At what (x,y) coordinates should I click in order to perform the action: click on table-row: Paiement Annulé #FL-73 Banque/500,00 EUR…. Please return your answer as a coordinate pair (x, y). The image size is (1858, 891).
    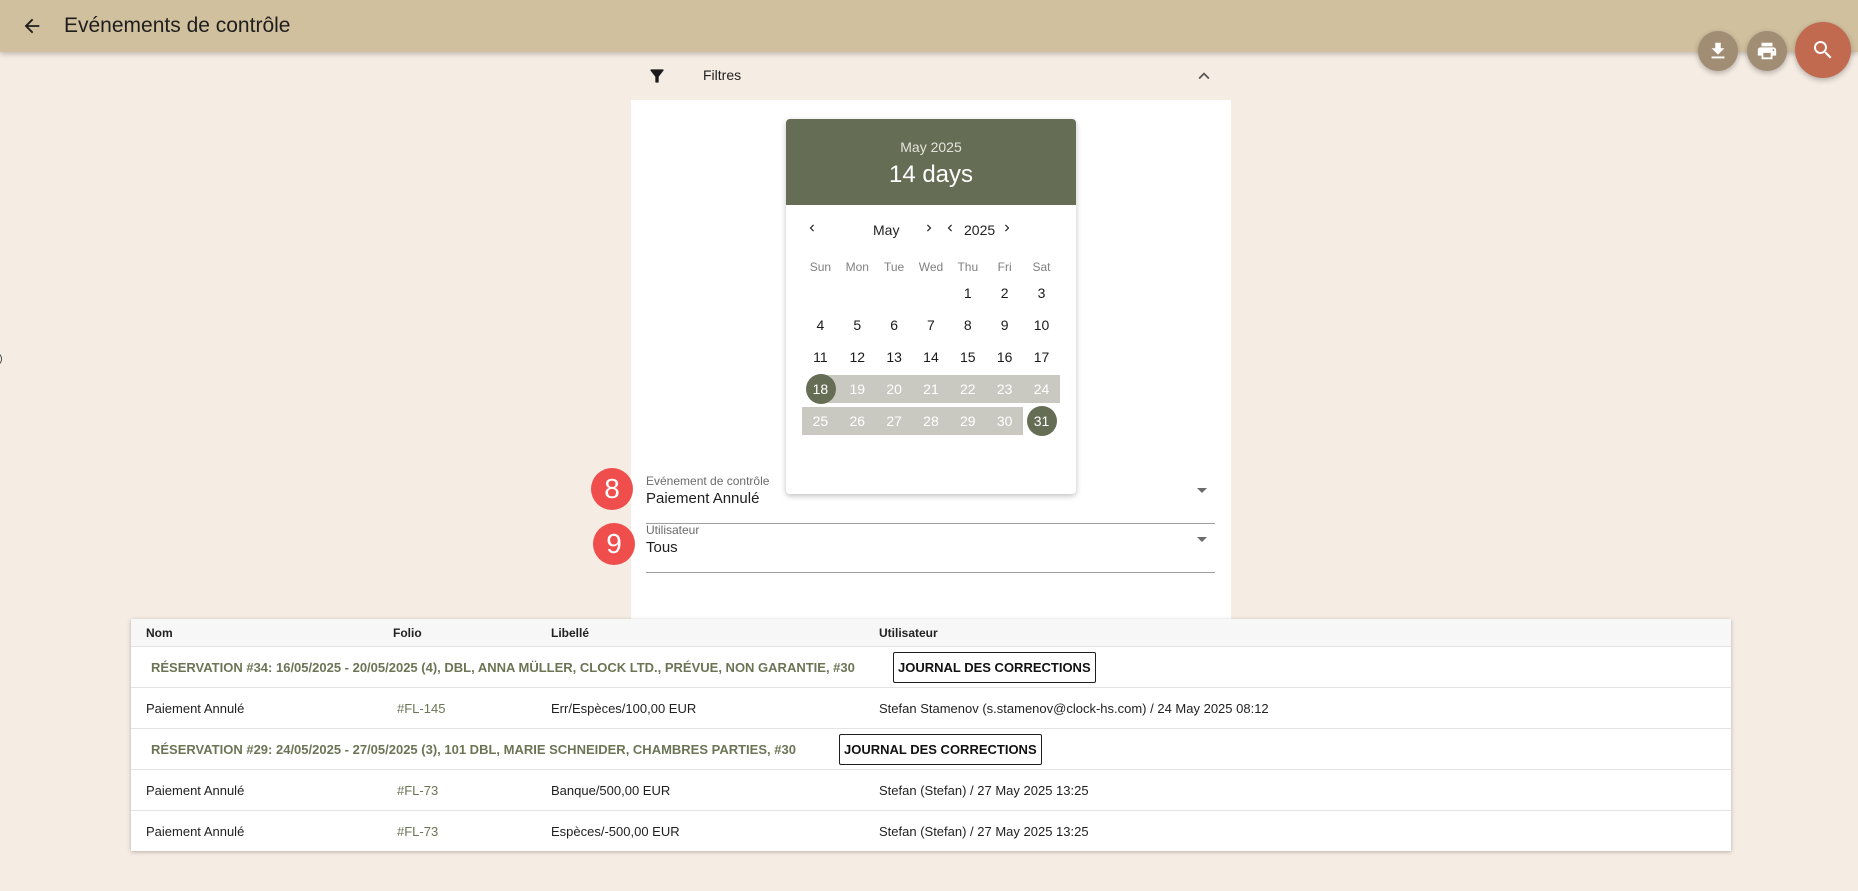
    Looking at the image, I should click on (931, 790).